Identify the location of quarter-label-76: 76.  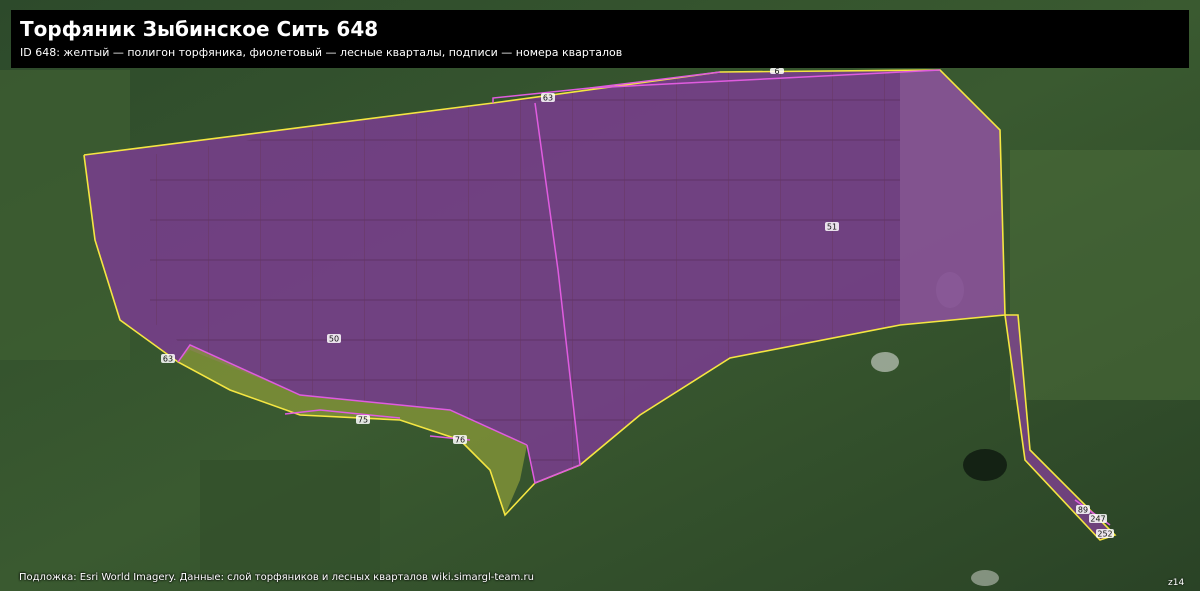
(460, 440).